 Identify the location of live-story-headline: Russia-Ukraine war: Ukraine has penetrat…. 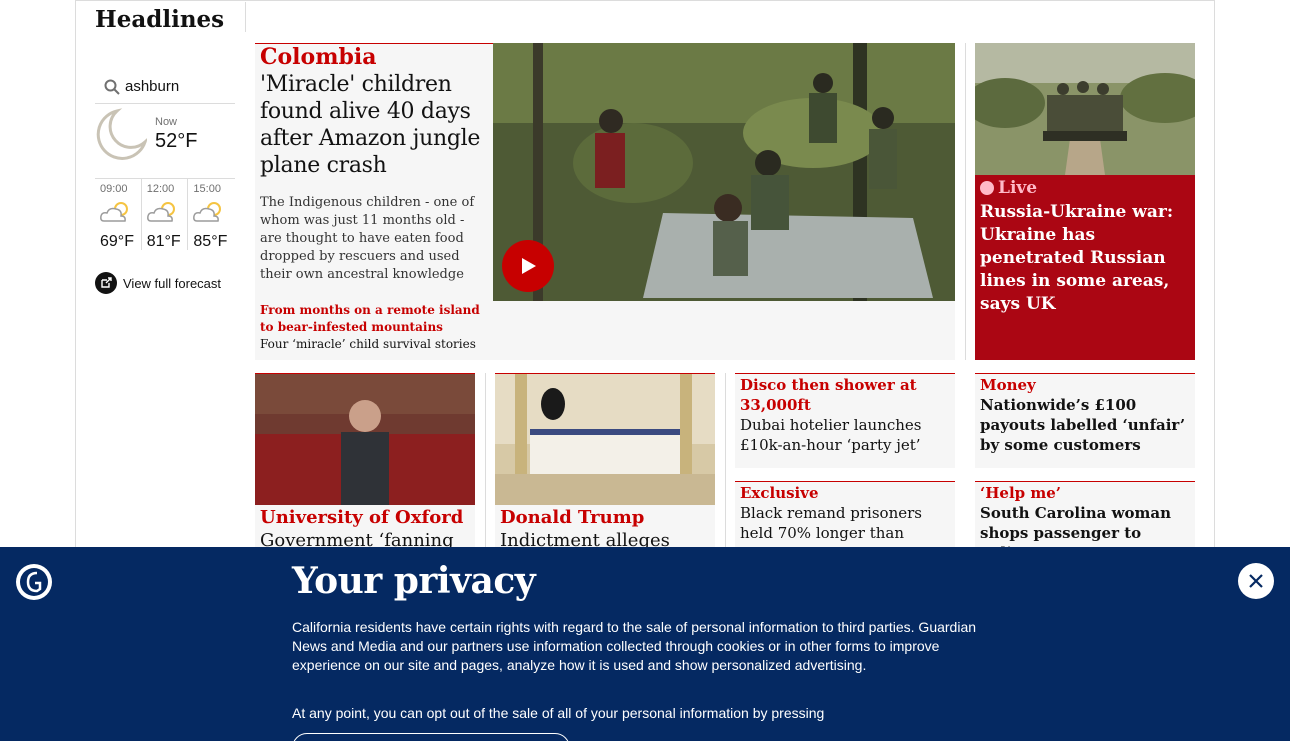
(1077, 258).